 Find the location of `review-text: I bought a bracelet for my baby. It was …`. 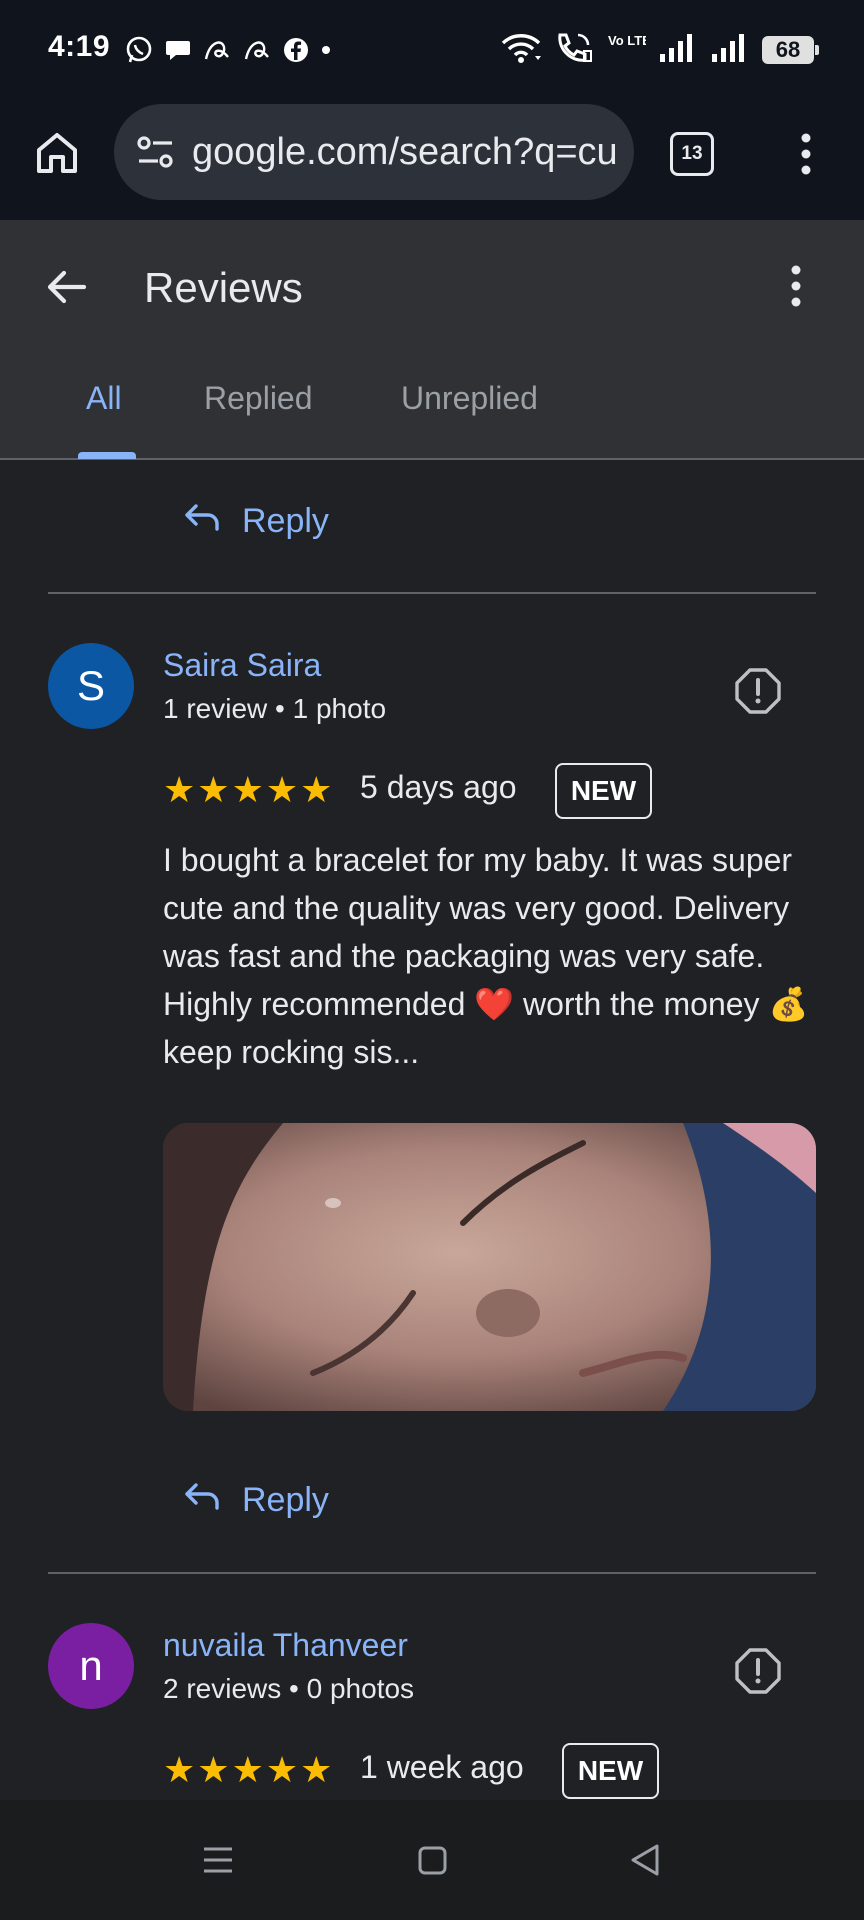

review-text: I bought a bracelet for my baby. It was … is located at coordinates (486, 956).